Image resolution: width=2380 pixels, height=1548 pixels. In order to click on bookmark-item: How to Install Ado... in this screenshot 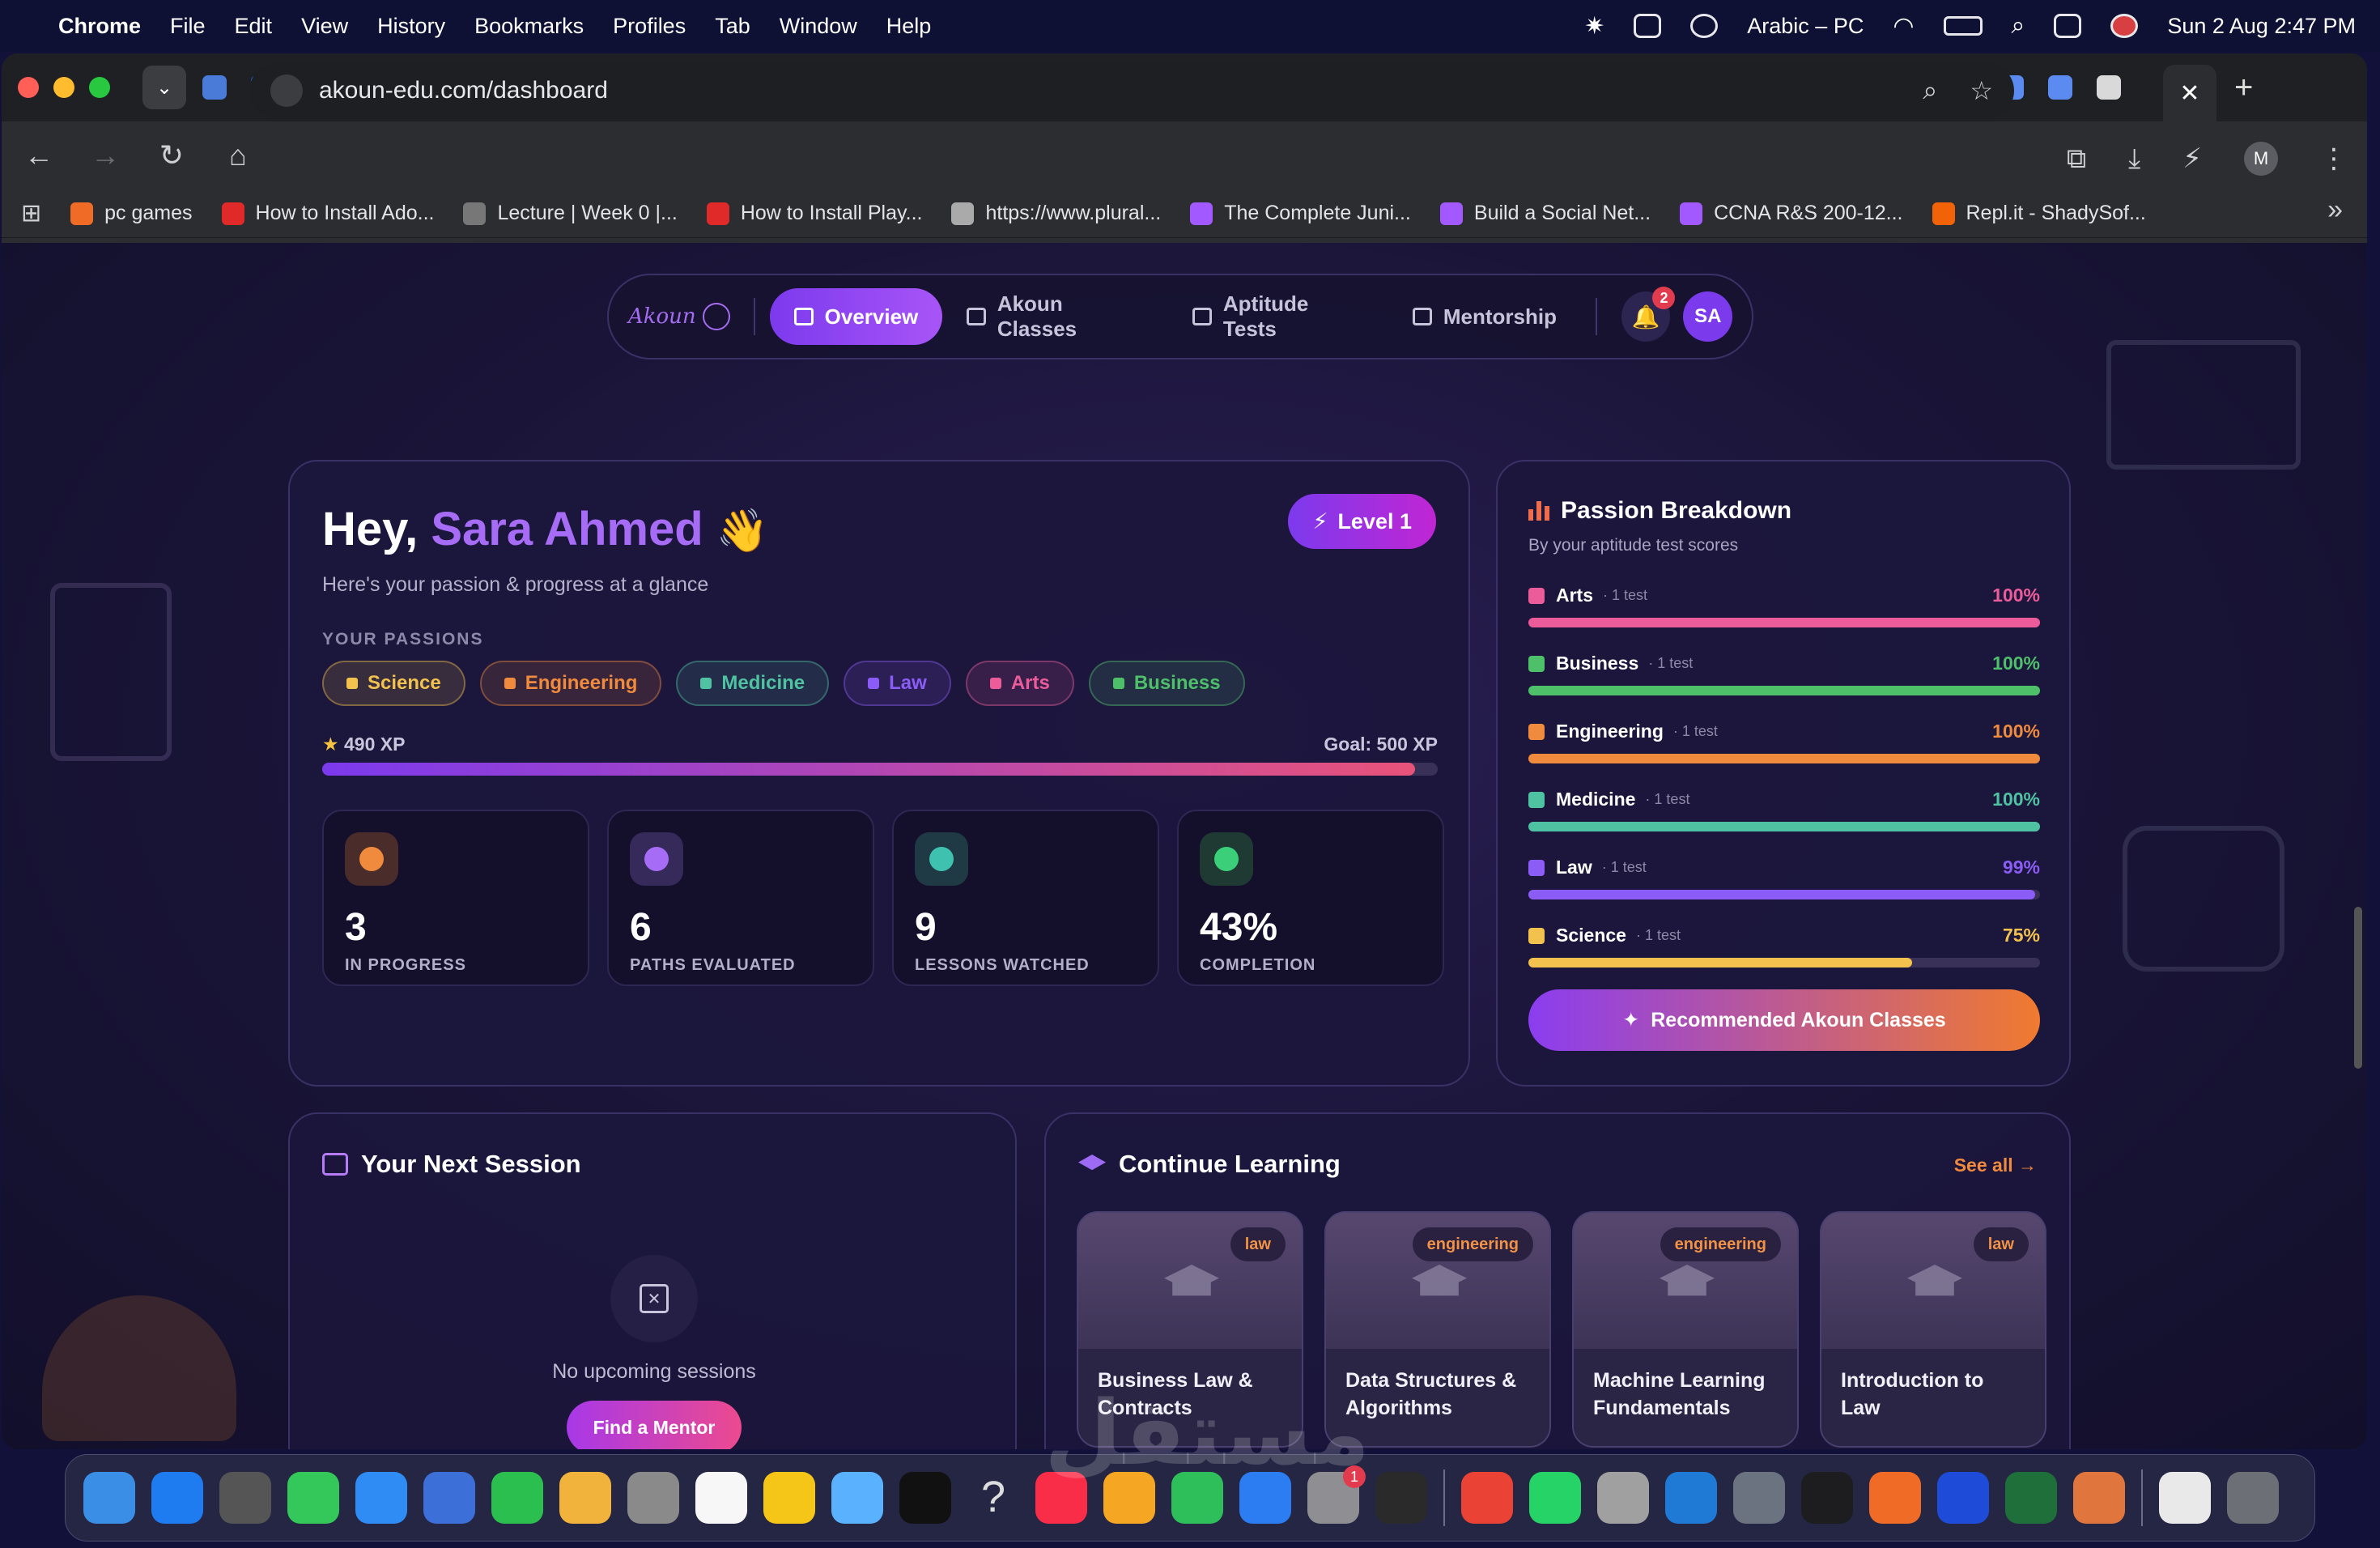, I will do `click(327, 214)`.